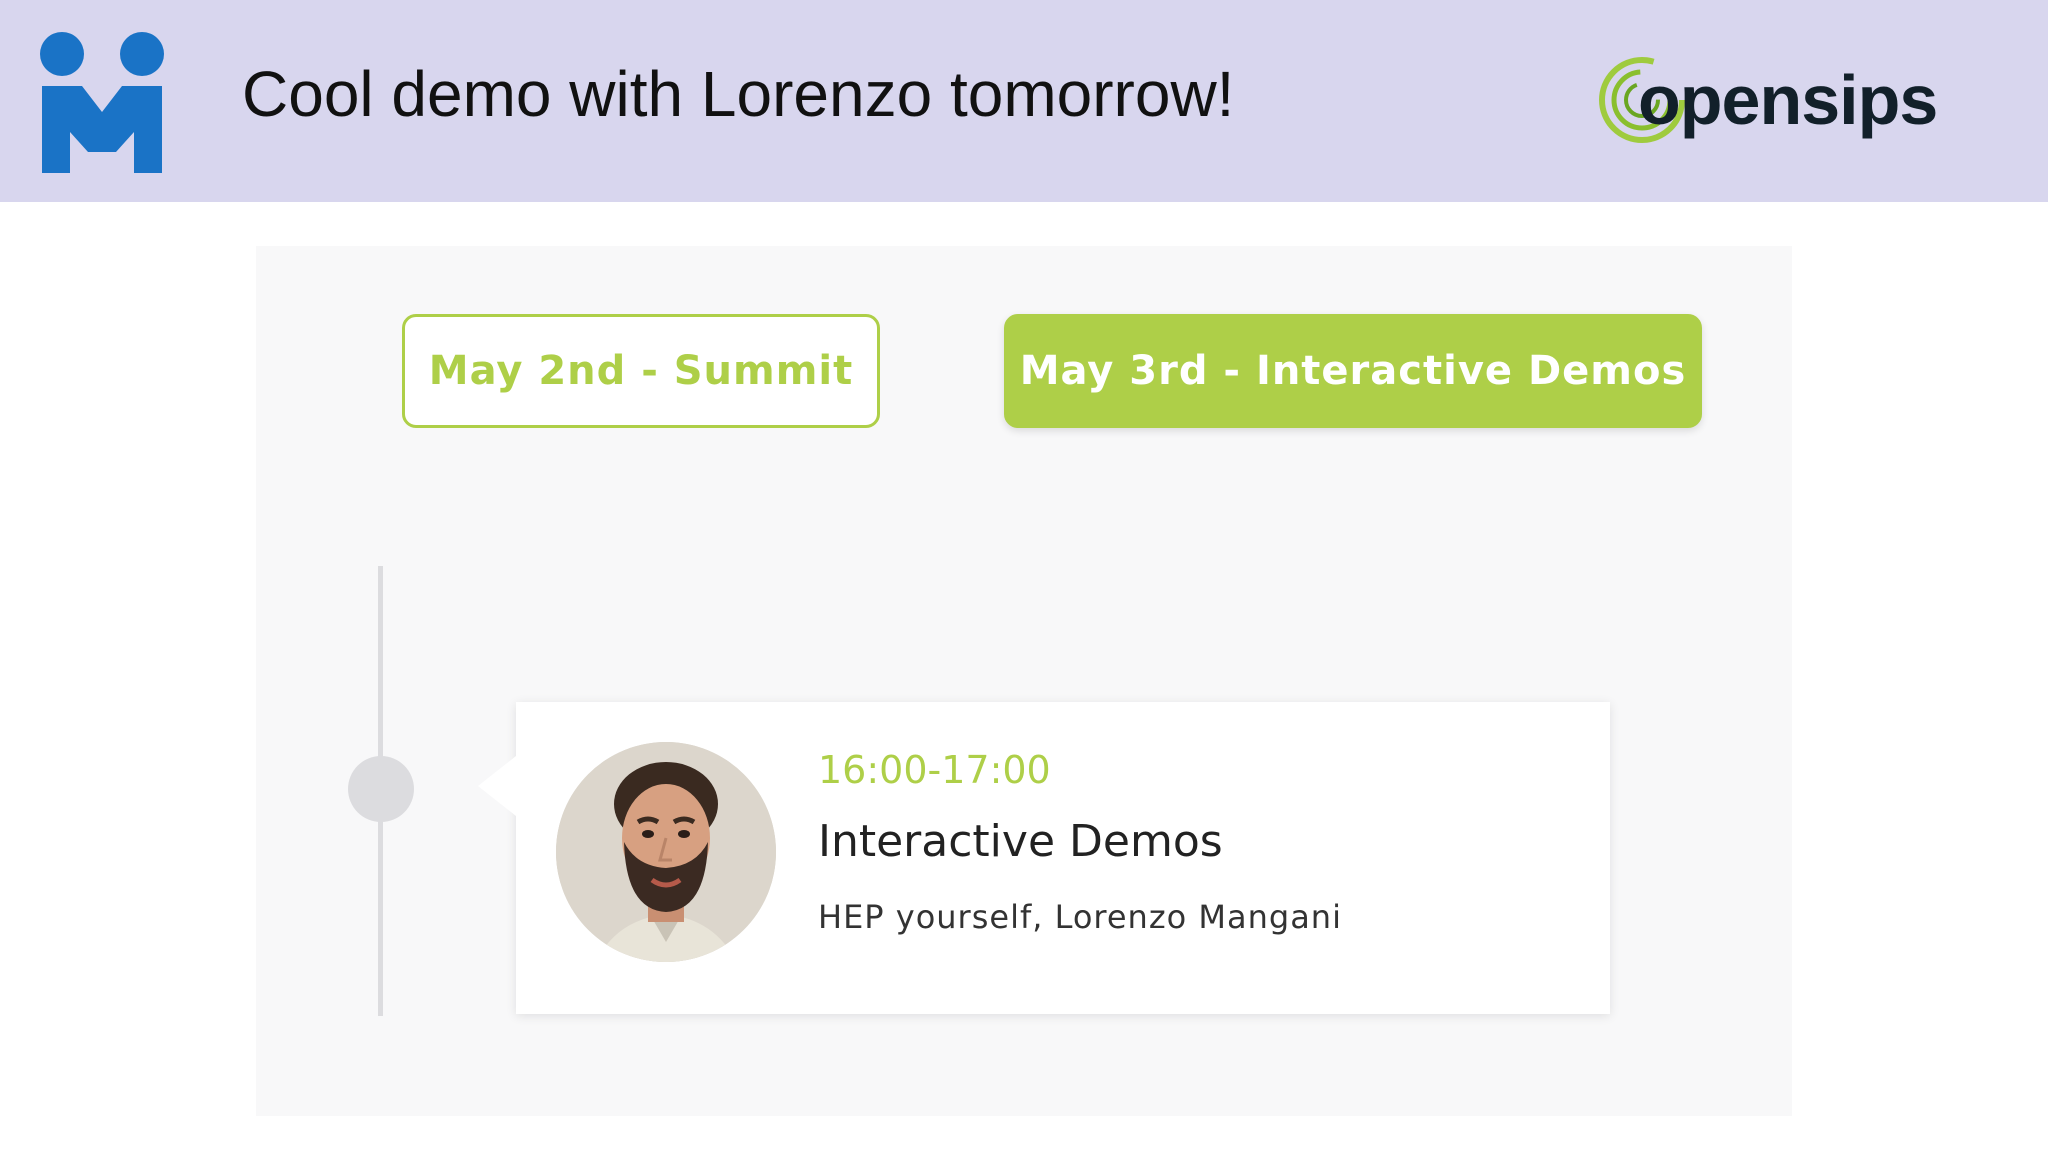 The width and height of the screenshot is (2048, 1152). I want to click on speaker-avatar, so click(666, 852).